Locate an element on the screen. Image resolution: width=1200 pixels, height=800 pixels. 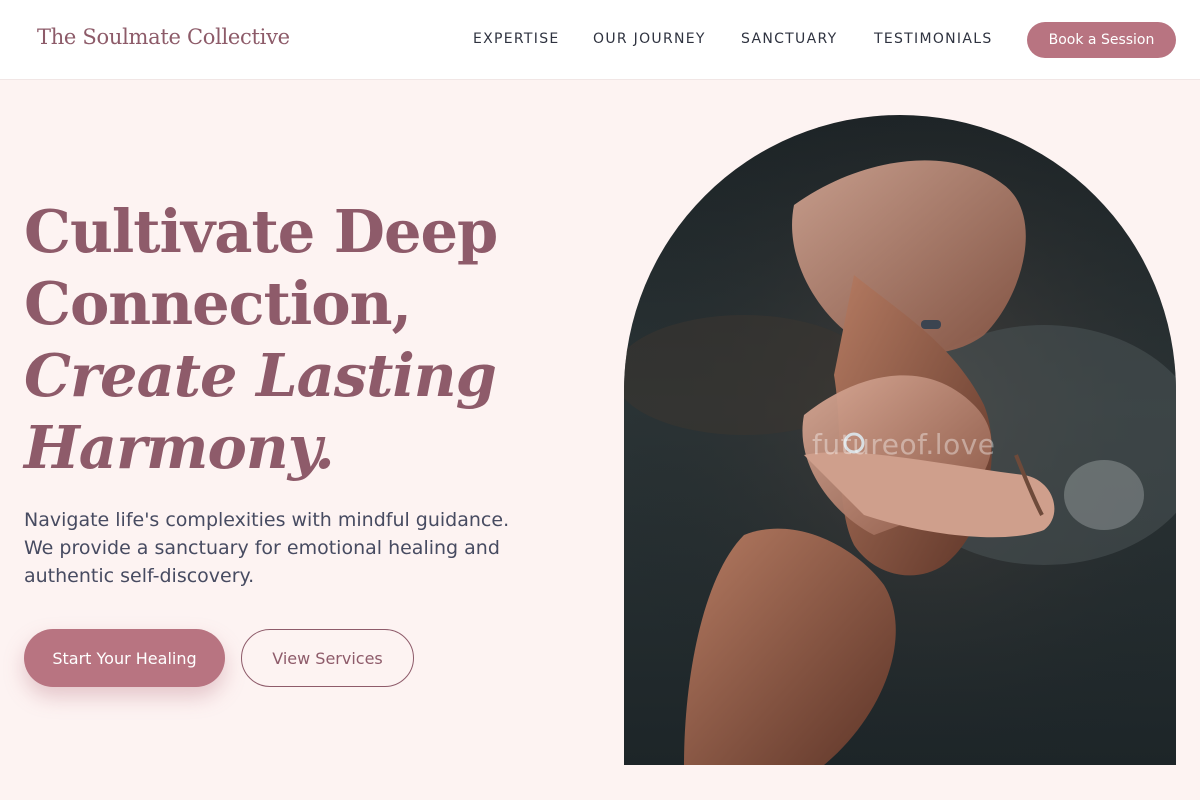
nav-link-sanctuary: SANCTUARY is located at coordinates (789, 39).